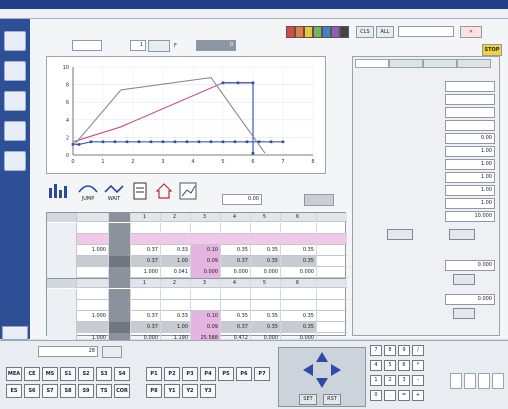 The width and height of the screenshot is (508, 409). Describe the element at coordinates (470, 216) in the screenshot. I see `setting-field: 10.000` at that location.